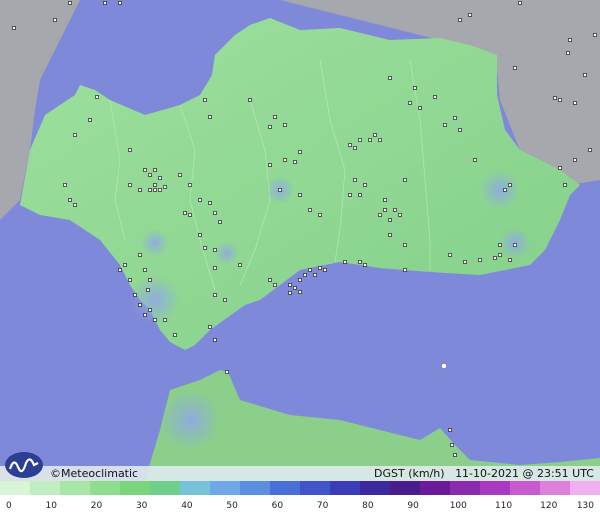 This screenshot has height=517, width=600. What do you see at coordinates (413, 506) in the screenshot?
I see `legend-tick-label: 90` at bounding box center [413, 506].